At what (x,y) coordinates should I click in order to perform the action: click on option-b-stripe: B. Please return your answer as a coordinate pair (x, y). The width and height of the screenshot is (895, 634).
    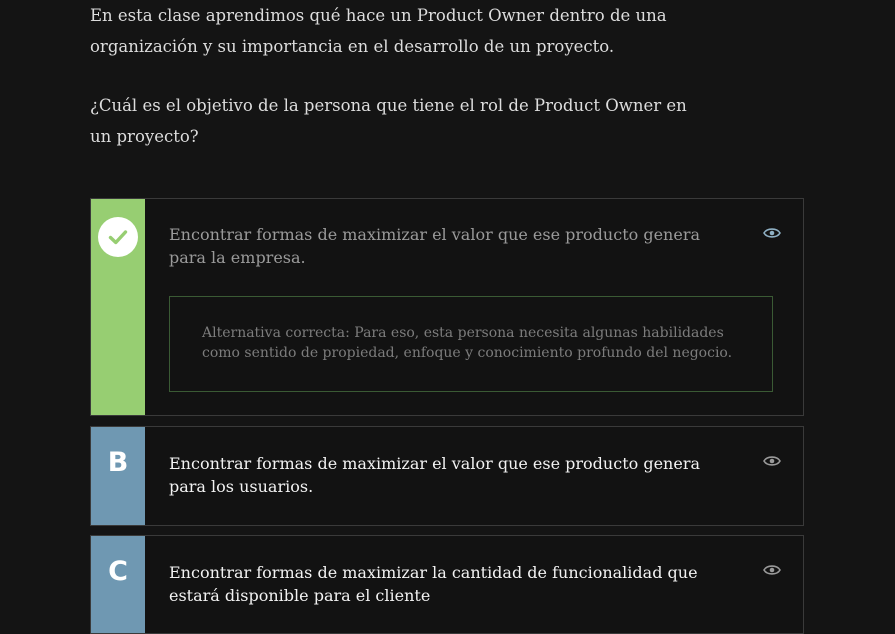
    Looking at the image, I should click on (118, 476).